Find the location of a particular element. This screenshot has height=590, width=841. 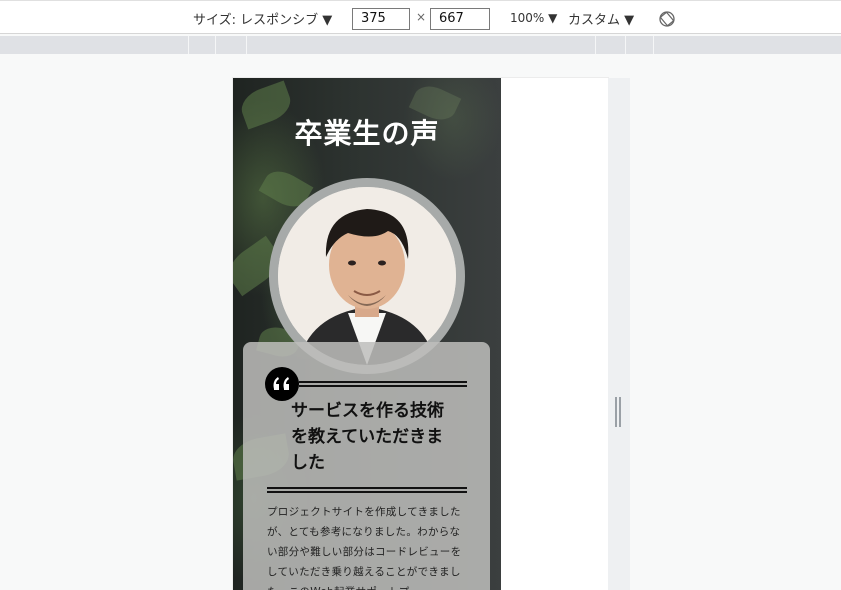

testimonial-heading: サービスを作る技術を教えていただきました is located at coordinates (367, 437).